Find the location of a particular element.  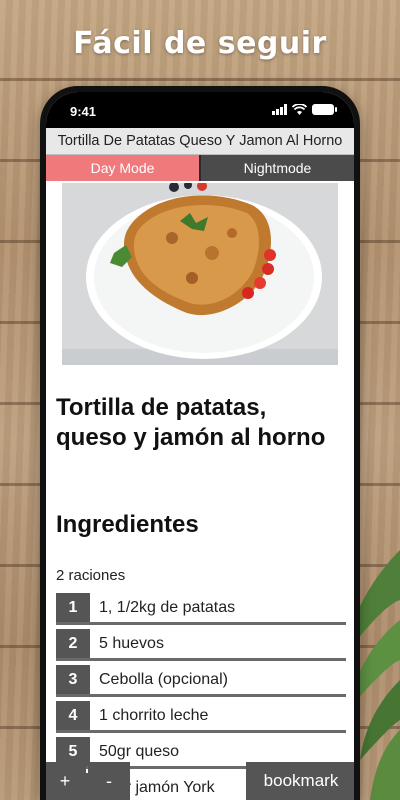

ingredients-heading: Ingredientes is located at coordinates (127, 524).